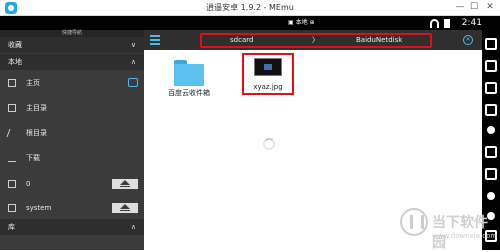 Image resolution: width=500 pixels, height=252 pixels. What do you see at coordinates (155, 40) in the screenshot?
I see `menu-icon` at bounding box center [155, 40].